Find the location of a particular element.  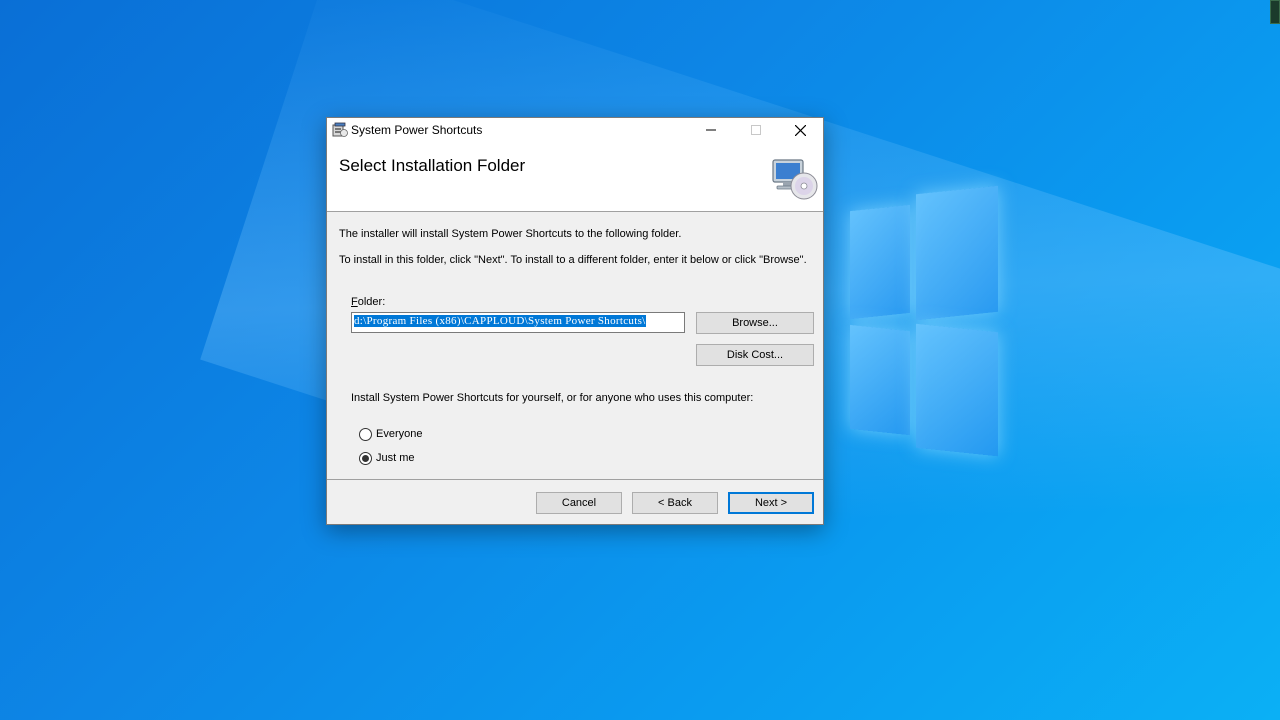

radio-just-me: Just me is located at coordinates (419, 458).